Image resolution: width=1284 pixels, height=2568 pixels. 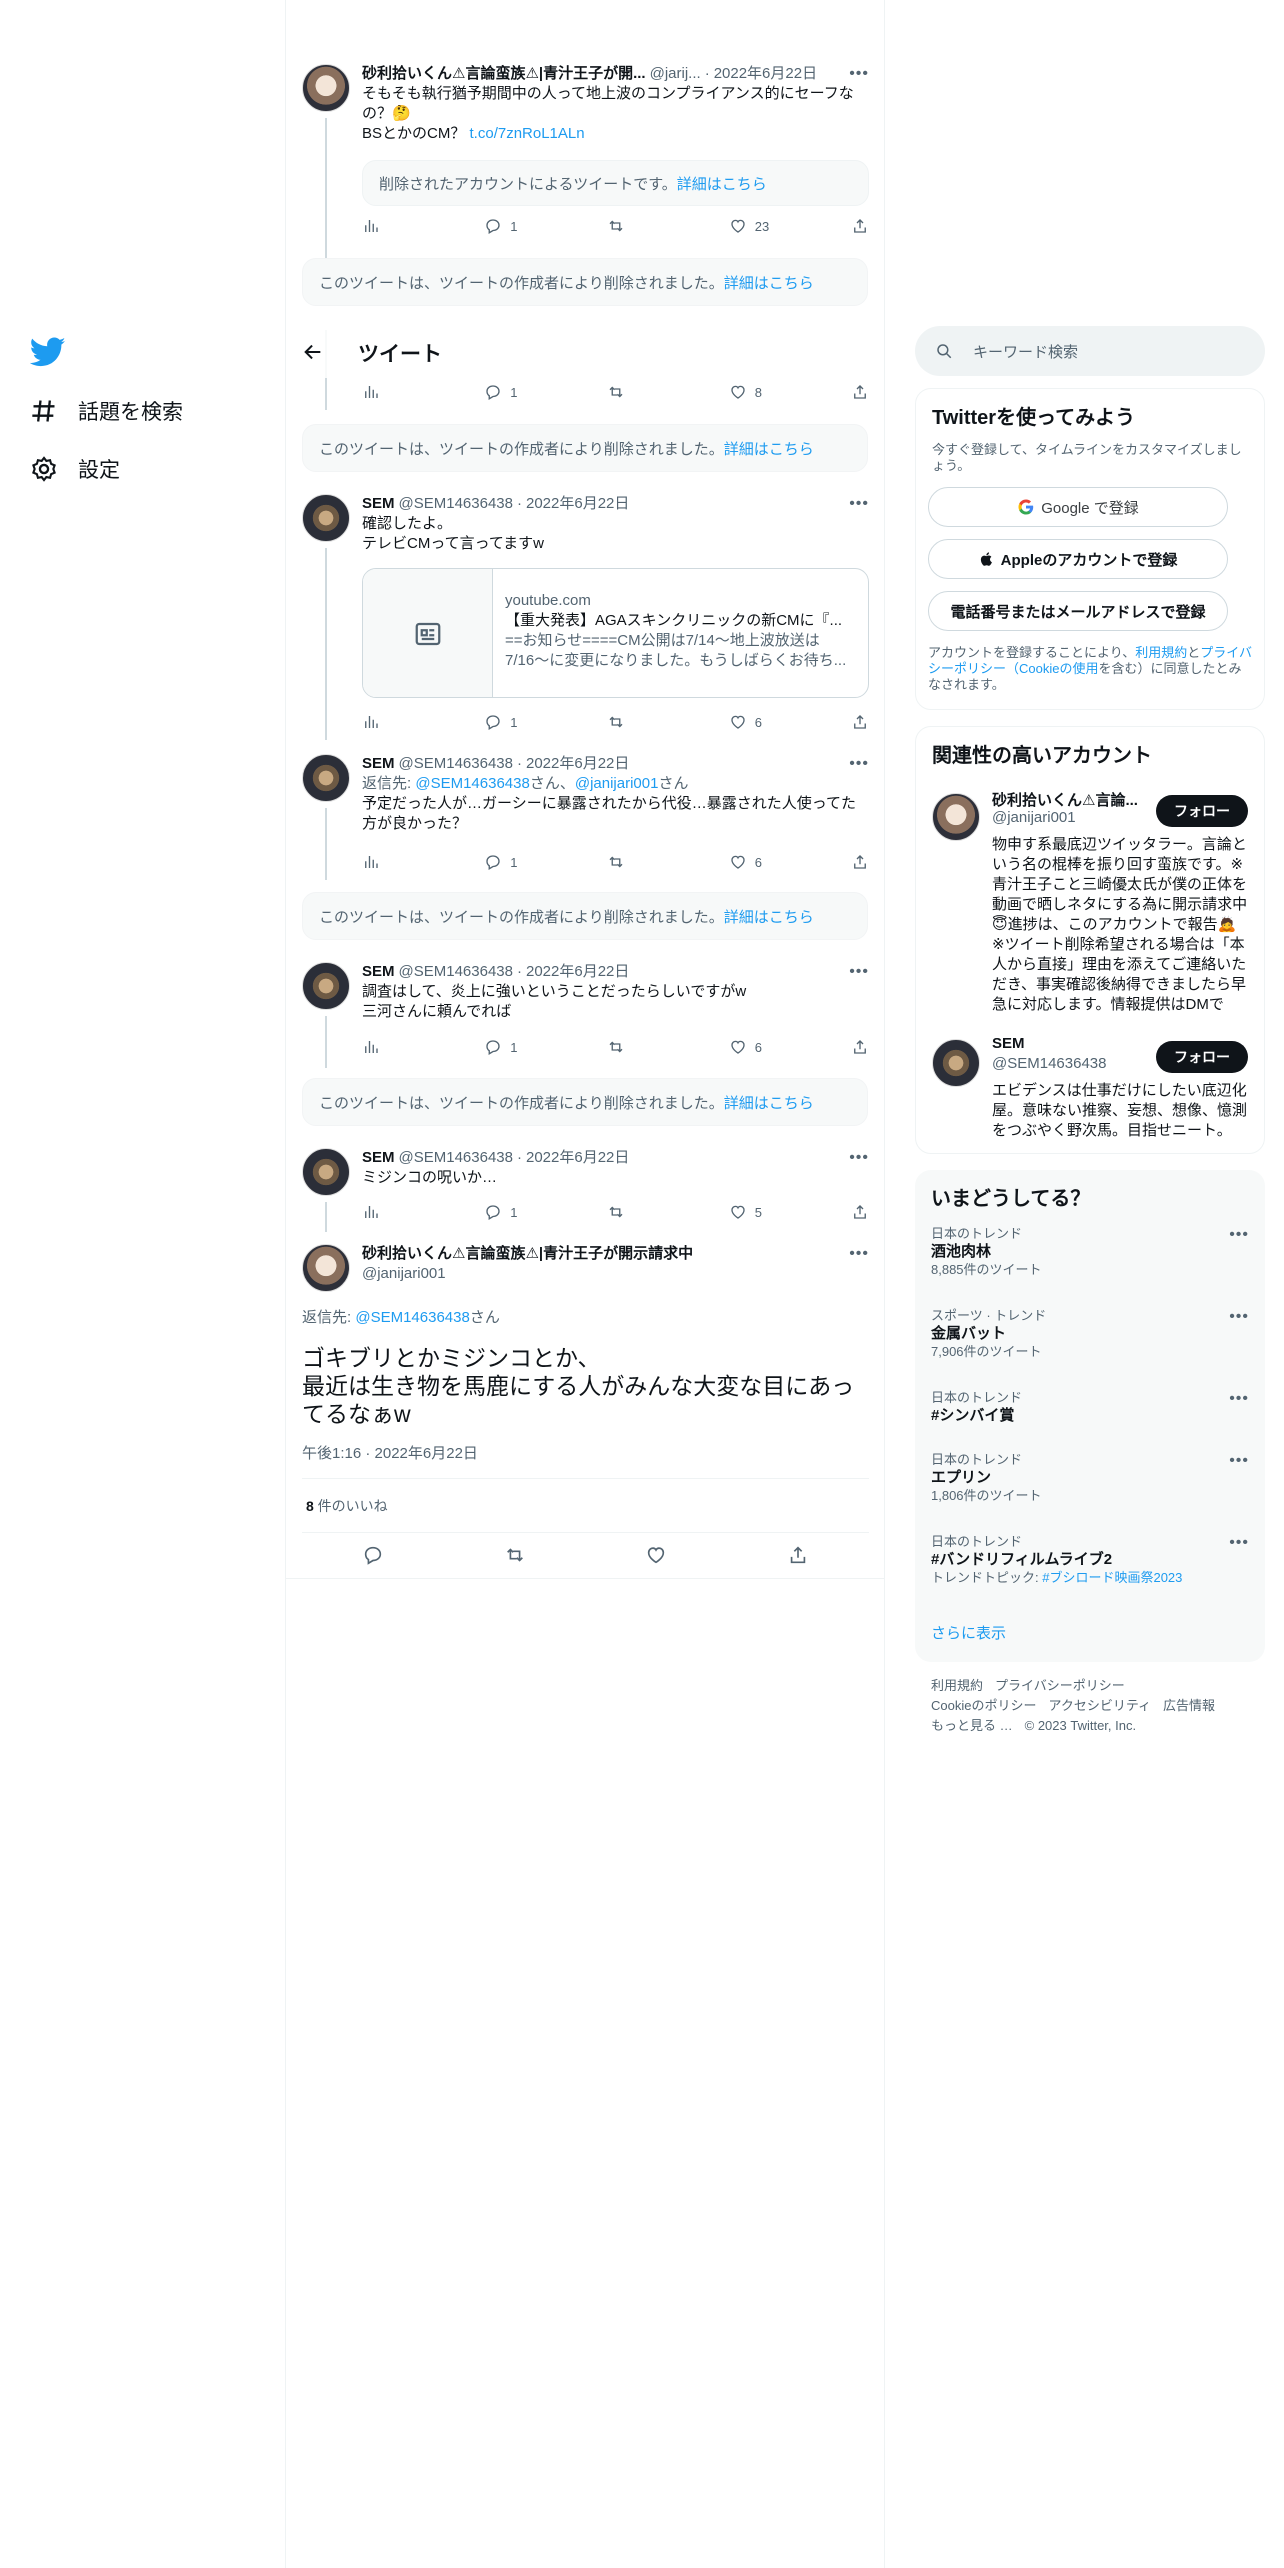 I want to click on retweet-icon, so click(x=515, y=1555).